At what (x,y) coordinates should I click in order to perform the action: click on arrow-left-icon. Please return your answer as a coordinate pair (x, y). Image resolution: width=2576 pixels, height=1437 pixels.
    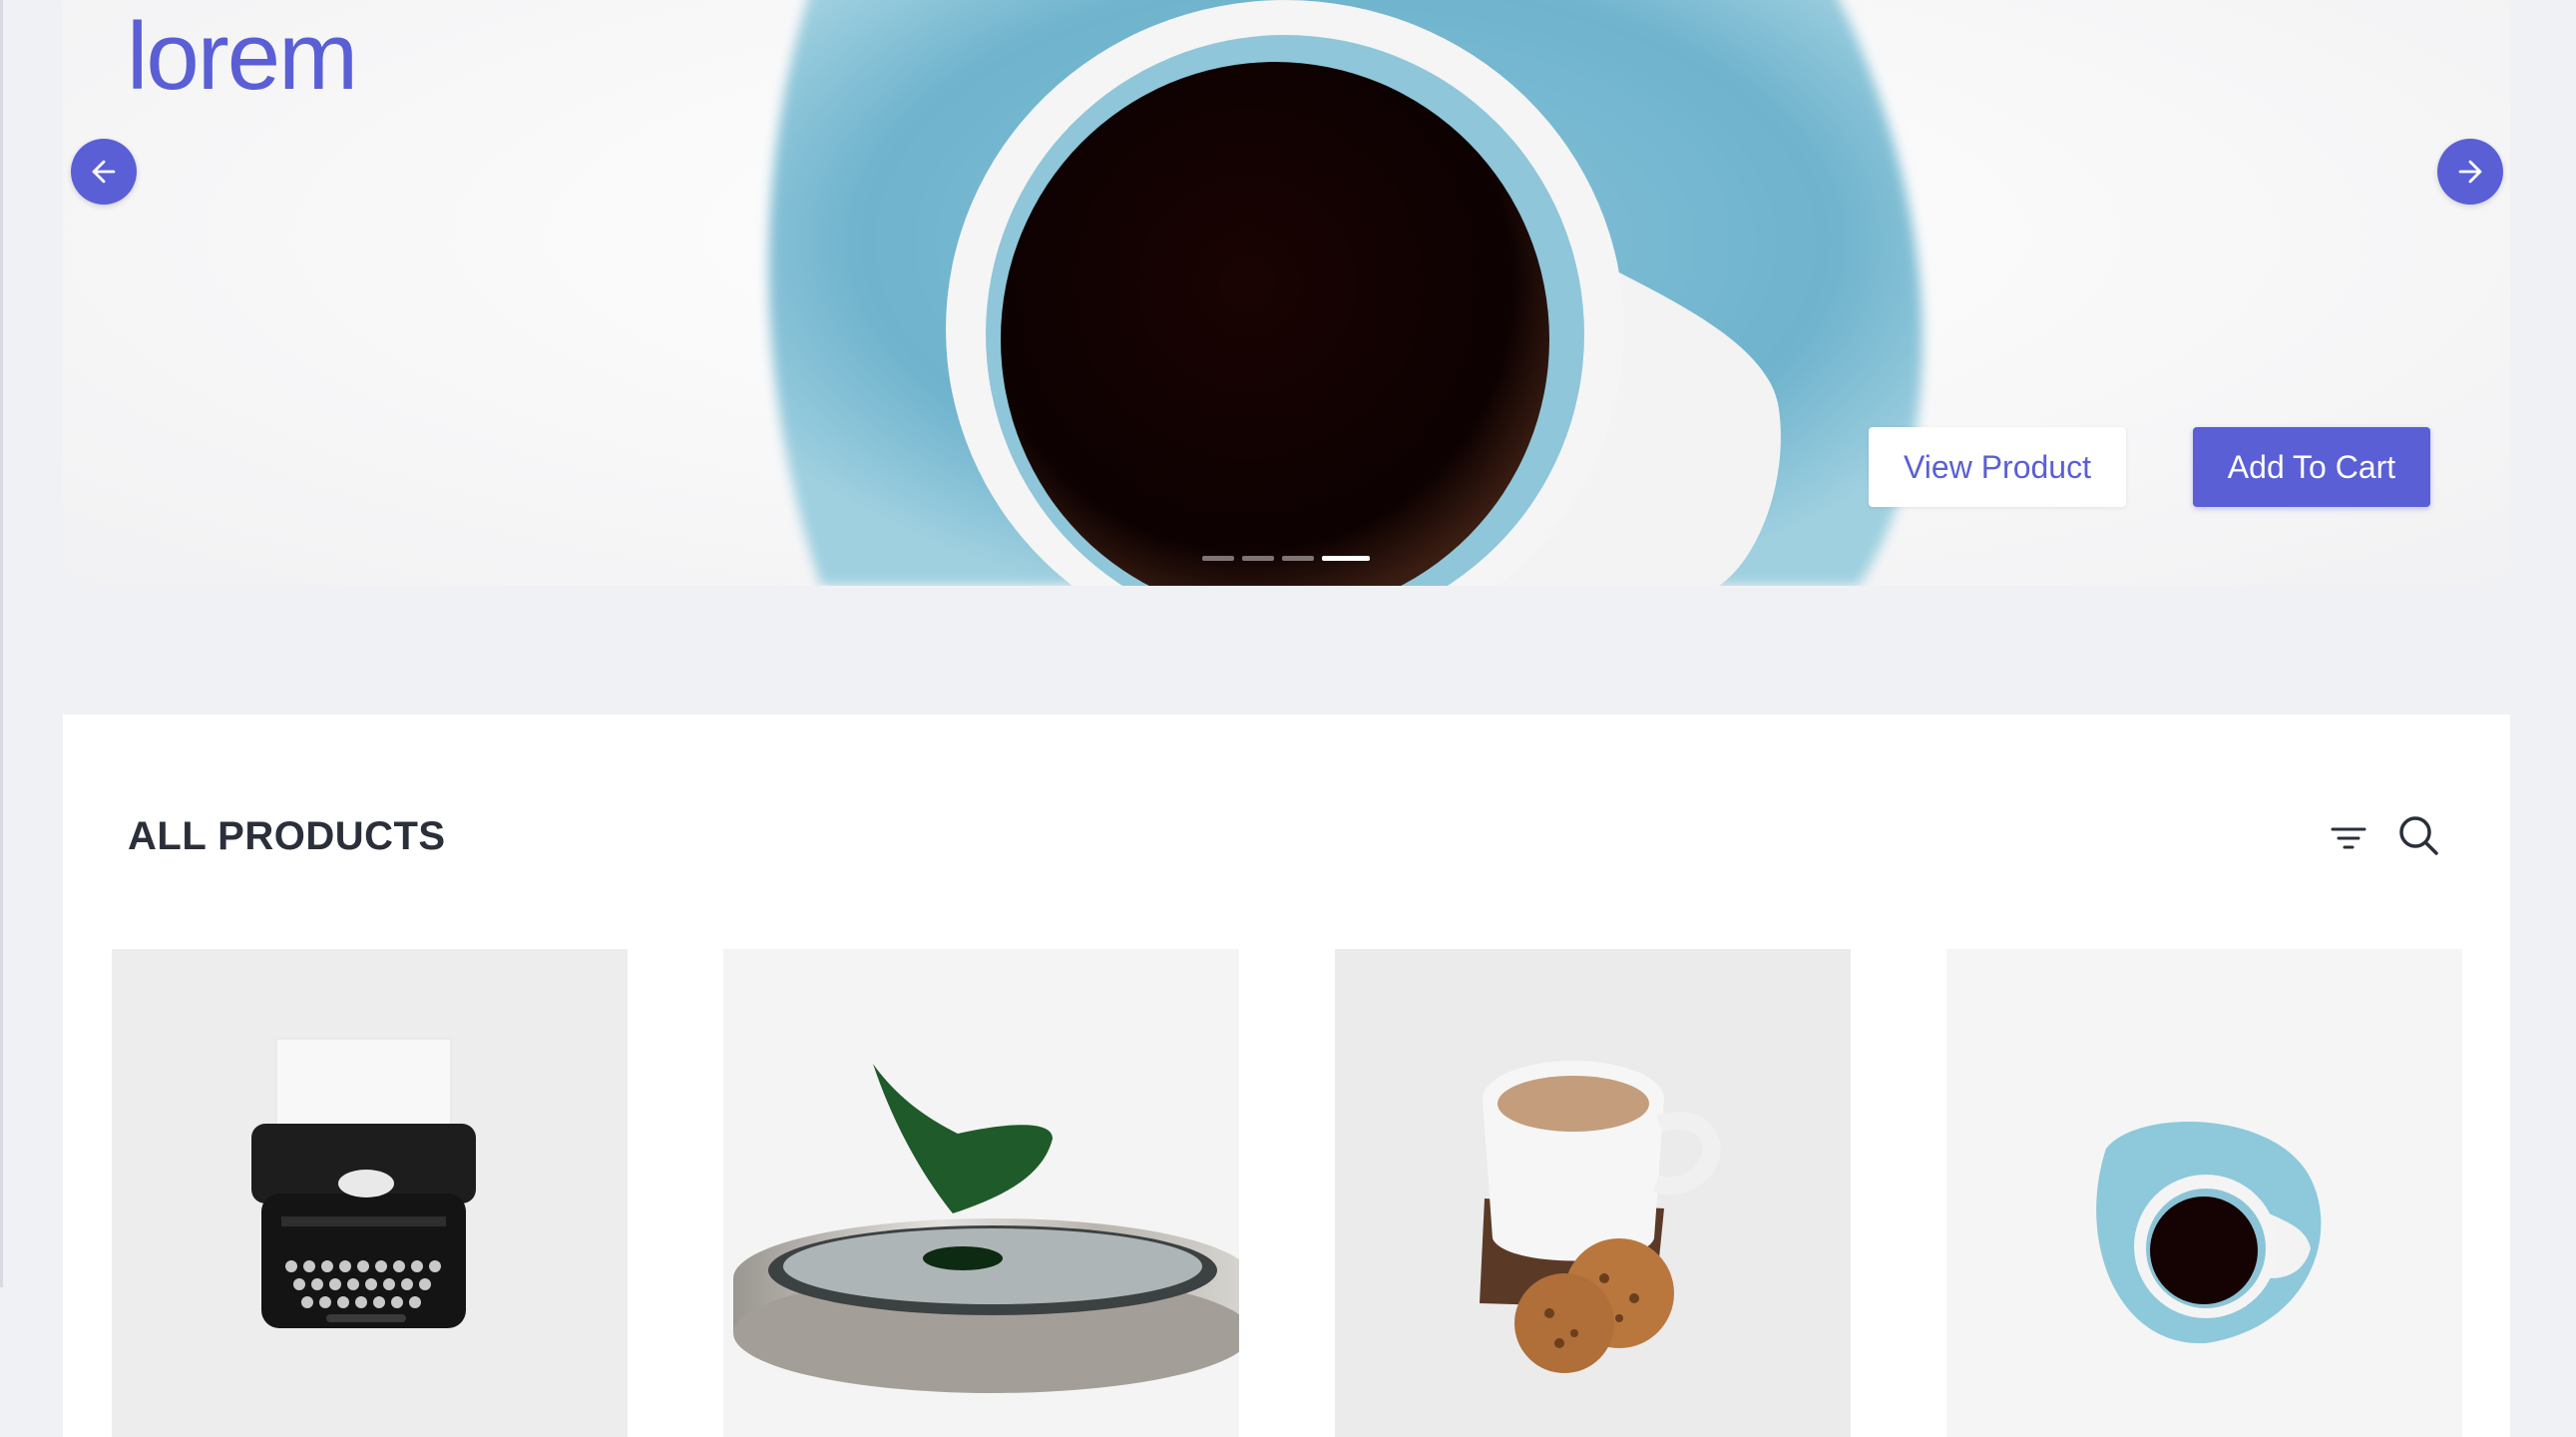
    Looking at the image, I should click on (104, 172).